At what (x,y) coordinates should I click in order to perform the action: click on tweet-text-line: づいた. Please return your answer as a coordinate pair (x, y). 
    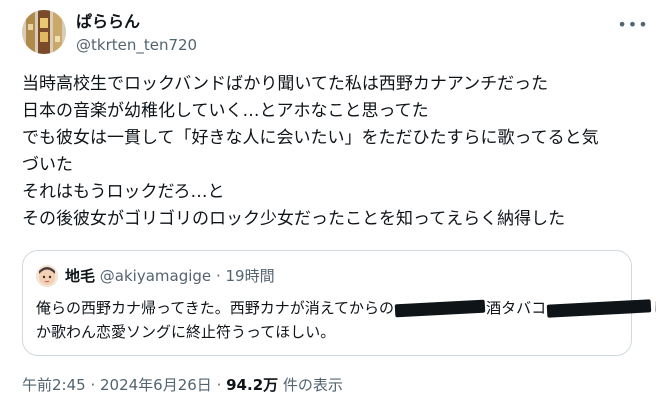
    Looking at the image, I should click on (47, 165).